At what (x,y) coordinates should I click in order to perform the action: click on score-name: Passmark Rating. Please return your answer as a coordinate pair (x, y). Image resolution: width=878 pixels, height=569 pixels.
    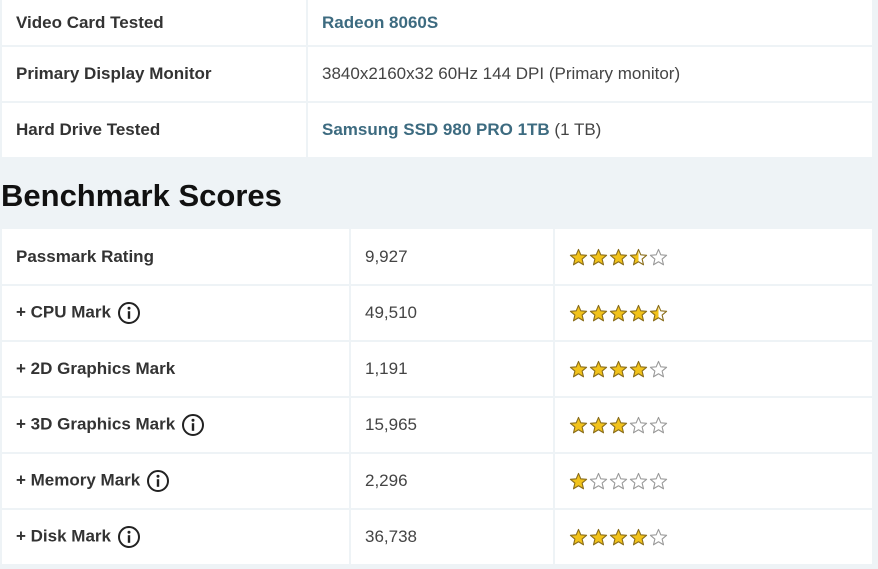
    Looking at the image, I should click on (85, 256).